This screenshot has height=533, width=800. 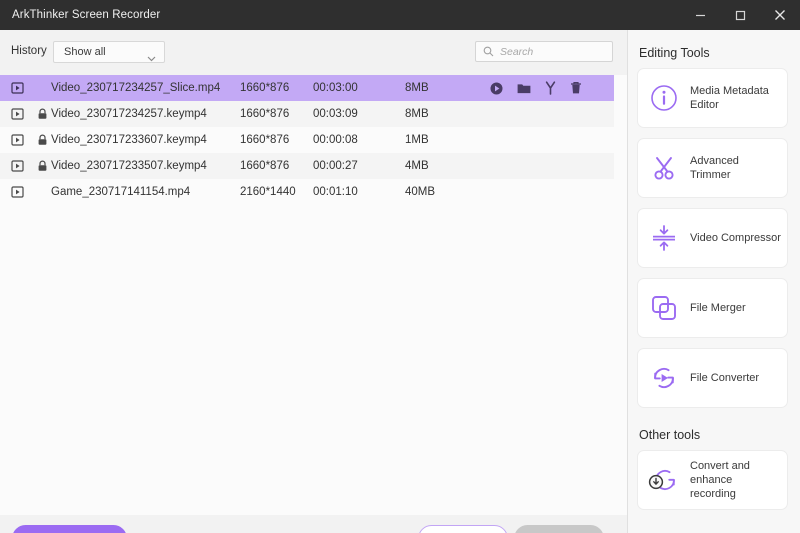 I want to click on file-name: Video_230717234257_Slice.mp4, so click(x=136, y=88).